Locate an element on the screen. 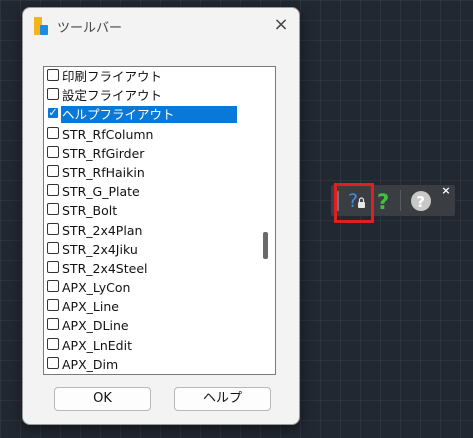 Image resolution: width=473 pixels, height=438 pixels. green-question-icon: ? is located at coordinates (383, 202).